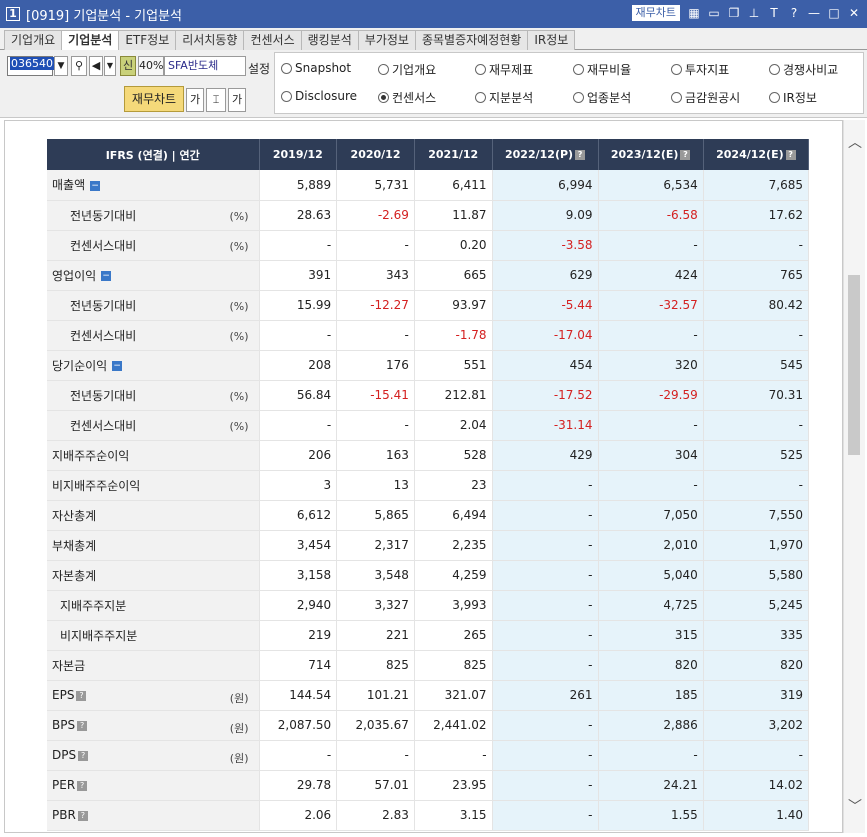 Image resolution: width=867 pixels, height=837 pixels. I want to click on expand-icon: ⌶, so click(216, 100).